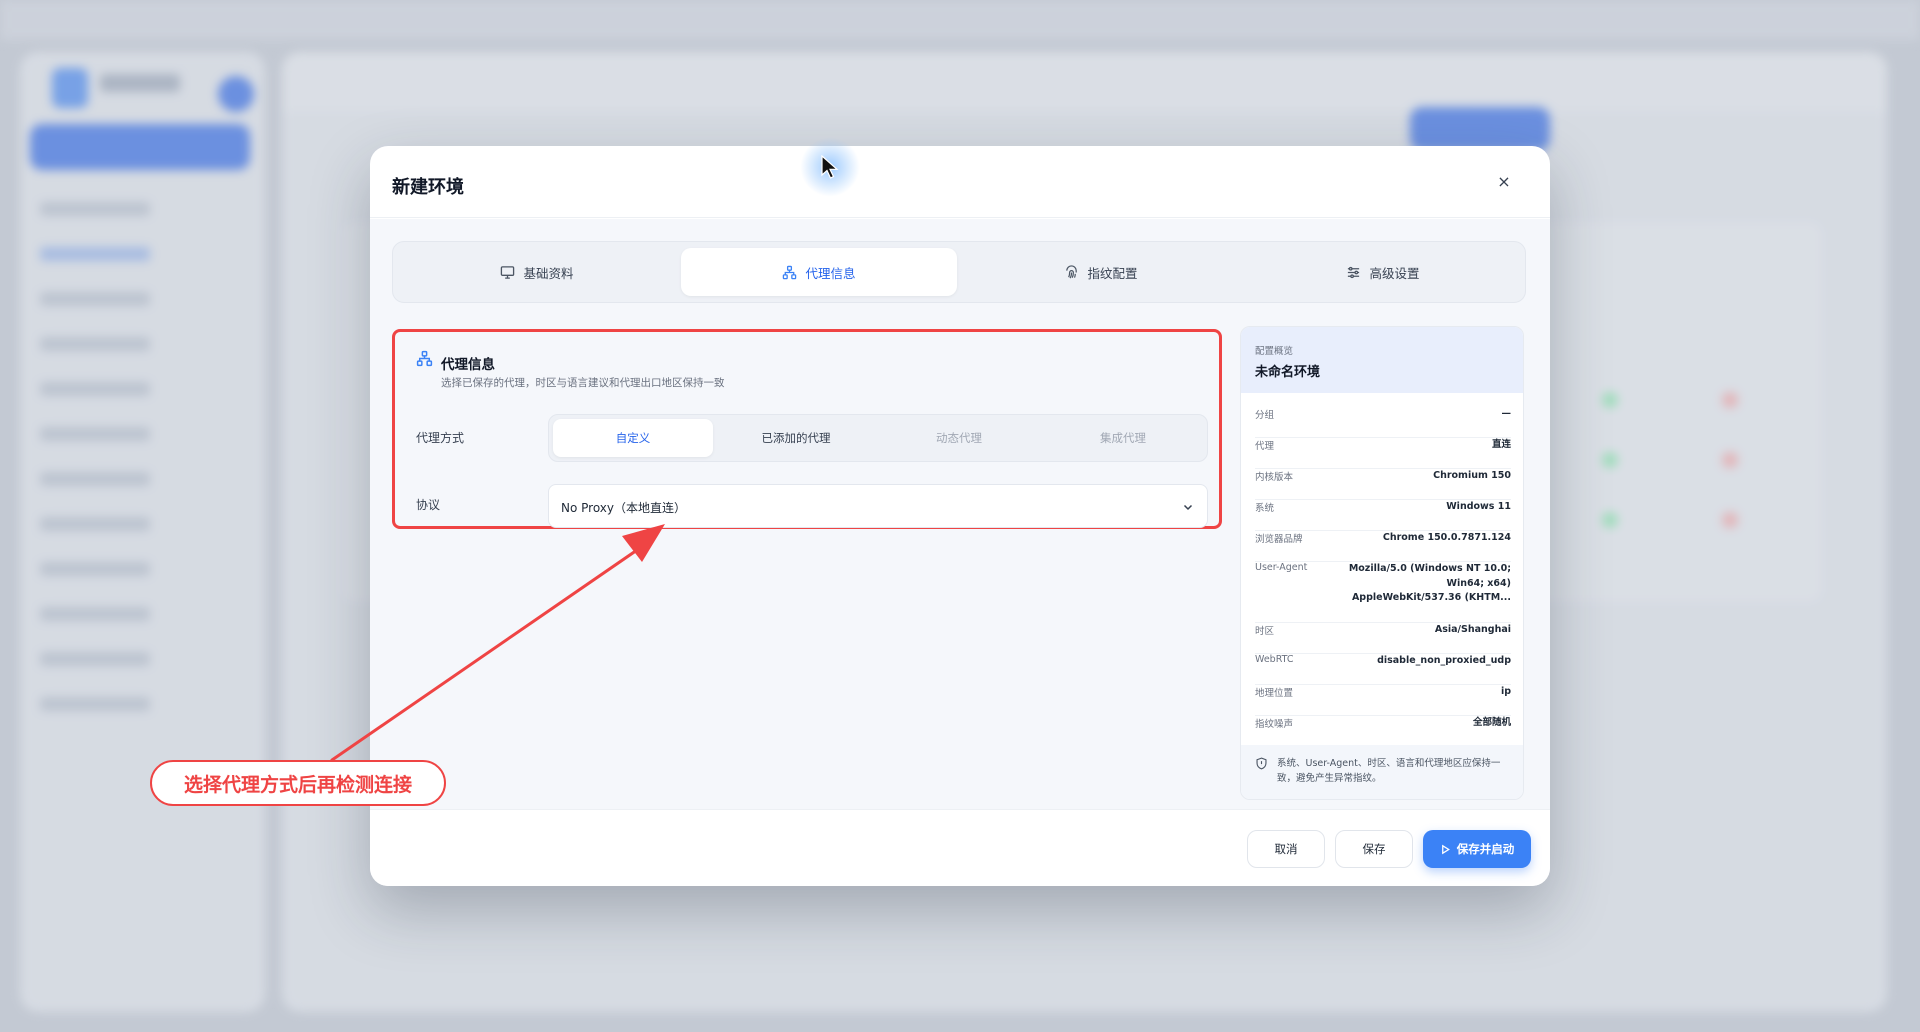 Image resolution: width=1920 pixels, height=1032 pixels. I want to click on proxy-mode-dynamic: 动态代理, so click(959, 438).